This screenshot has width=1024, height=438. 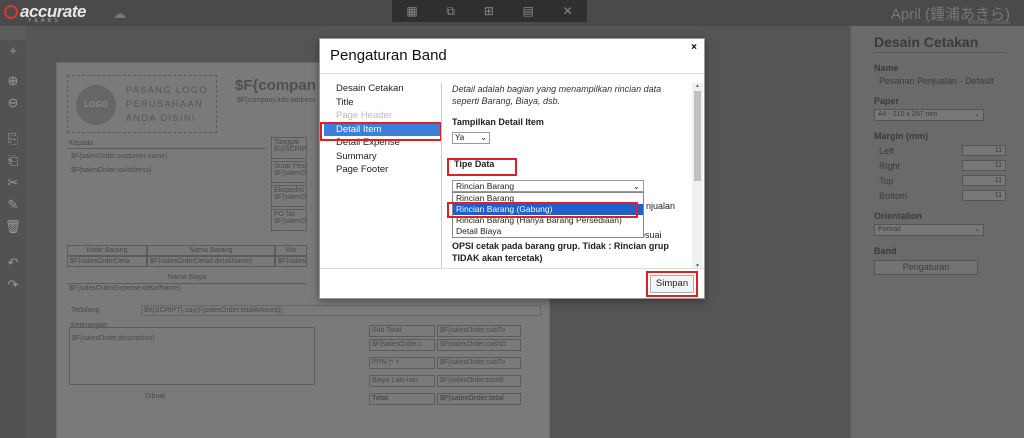 I want to click on tanggal-label: Tanggal, so click(x=286, y=142).